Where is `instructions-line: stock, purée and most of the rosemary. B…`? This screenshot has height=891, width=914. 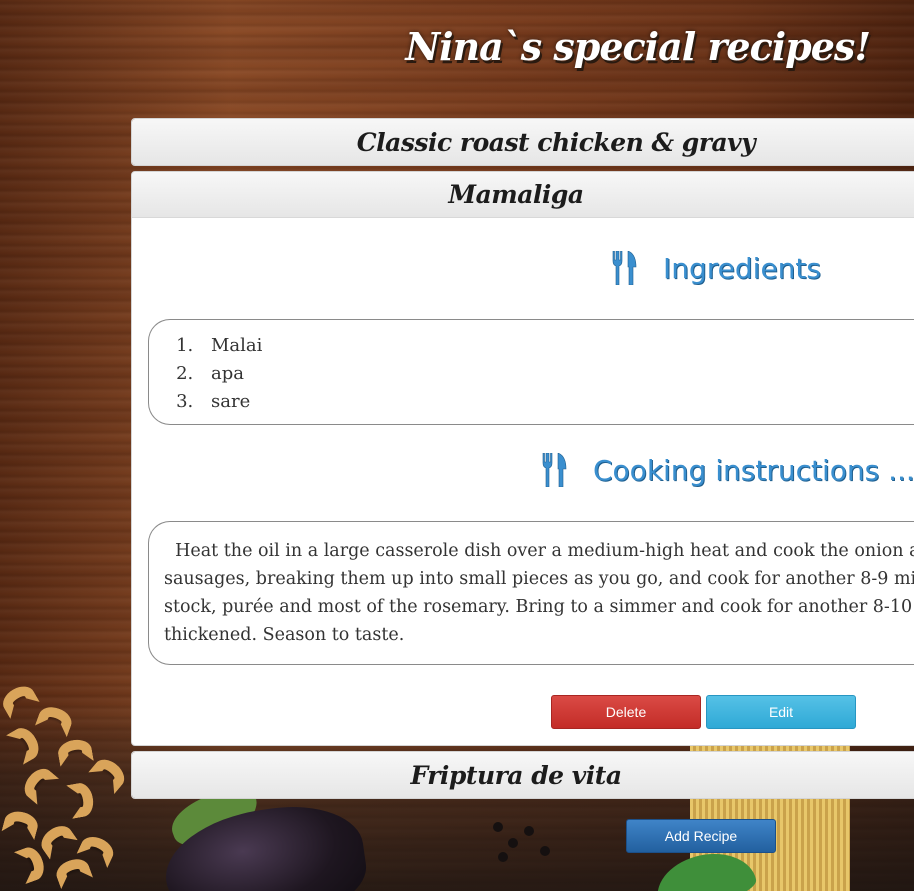 instructions-line: stock, purée and most of the rosemary. B… is located at coordinates (538, 607).